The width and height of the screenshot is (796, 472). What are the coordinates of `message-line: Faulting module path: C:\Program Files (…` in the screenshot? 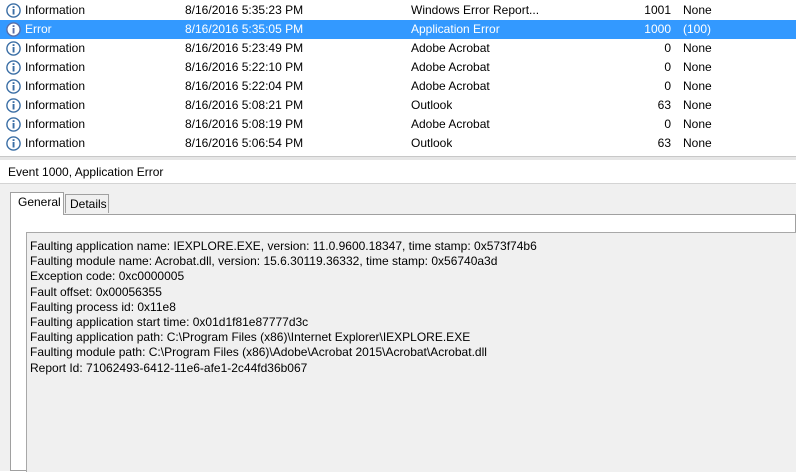 It's located at (258, 352).